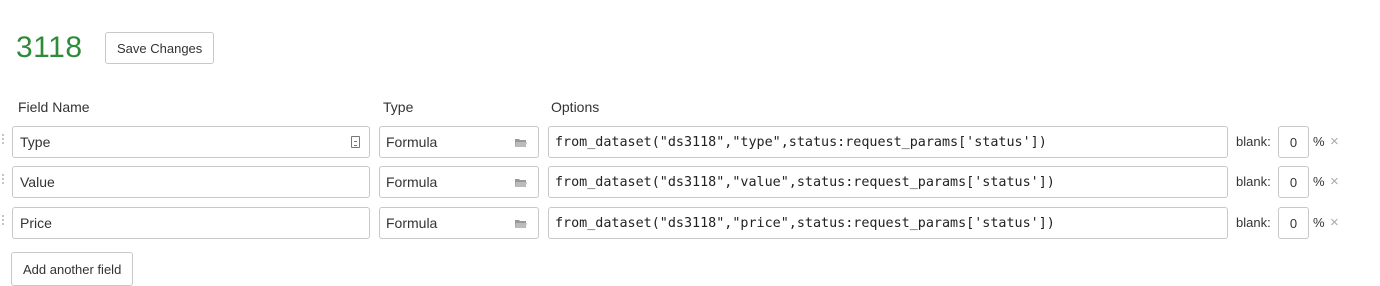 The width and height of the screenshot is (1380, 286). Describe the element at coordinates (36, 223) in the screenshot. I see `field-name-value: Price` at that location.